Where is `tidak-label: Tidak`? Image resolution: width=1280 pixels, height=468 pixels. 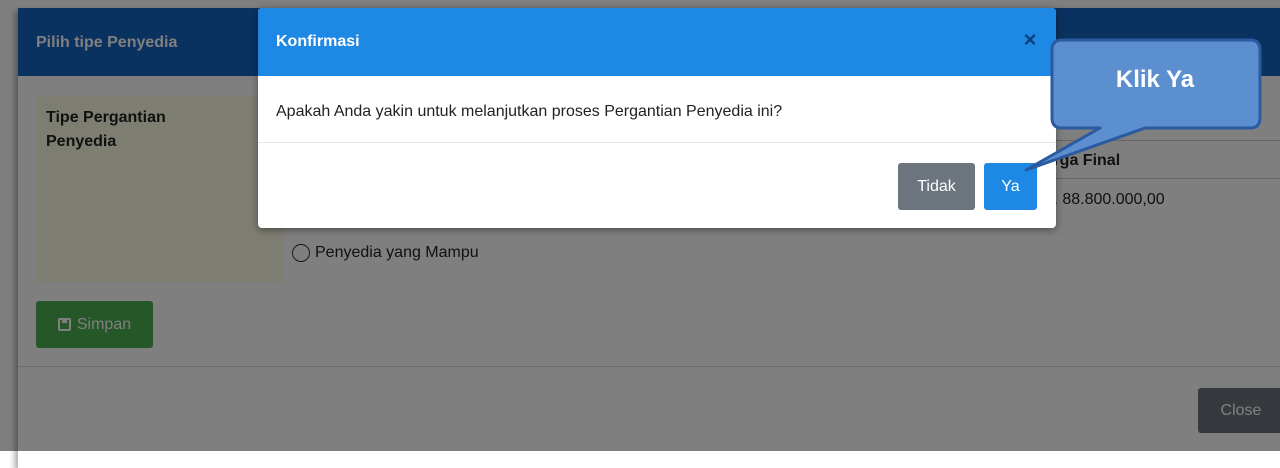 tidak-label: Tidak is located at coordinates (936, 186).